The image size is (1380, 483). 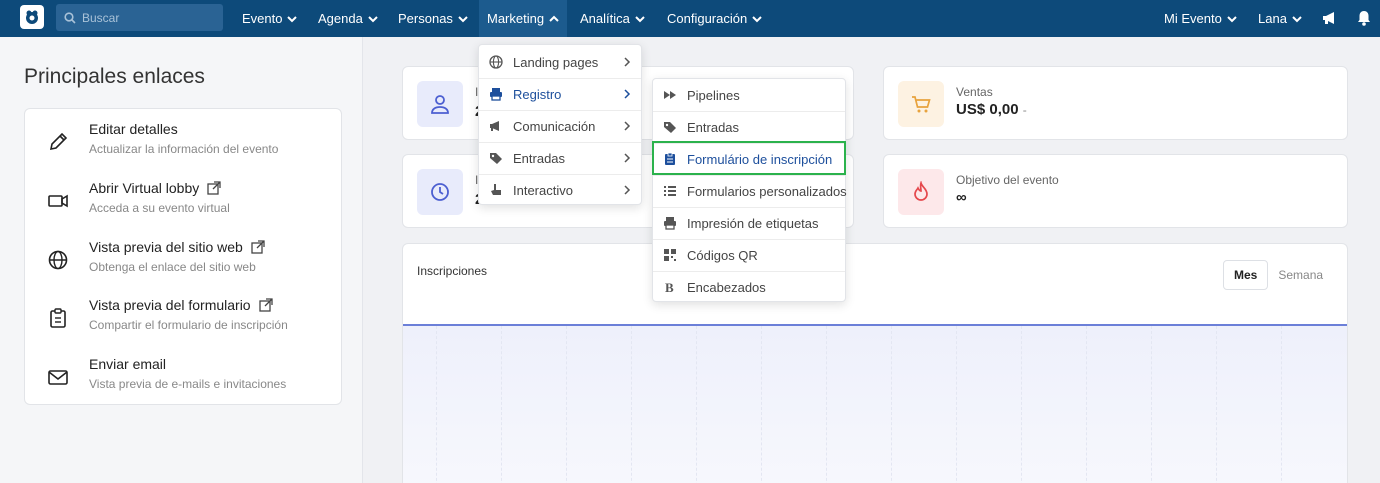 I want to click on link-subtitle: Vista previa de e-mails e invitaciones, so click(x=188, y=384).